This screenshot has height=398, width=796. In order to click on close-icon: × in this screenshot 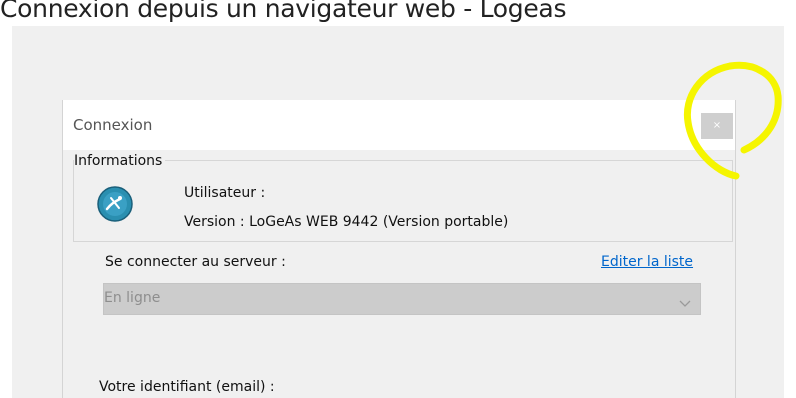, I will do `click(717, 125)`.